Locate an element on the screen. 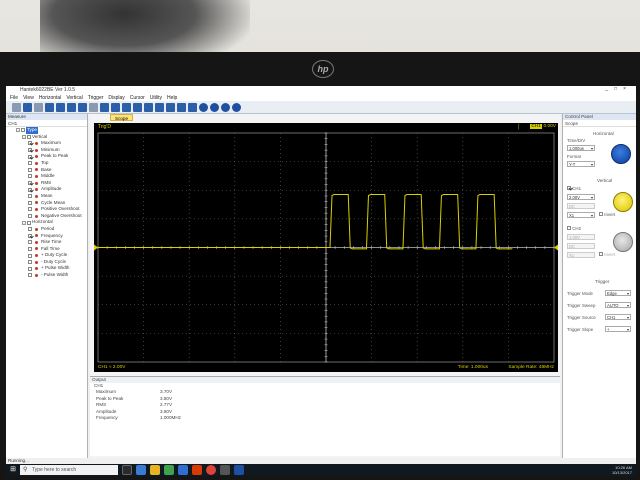 The width and height of the screenshot is (640, 480). waveform-icon is located at coordinates (148, 107).